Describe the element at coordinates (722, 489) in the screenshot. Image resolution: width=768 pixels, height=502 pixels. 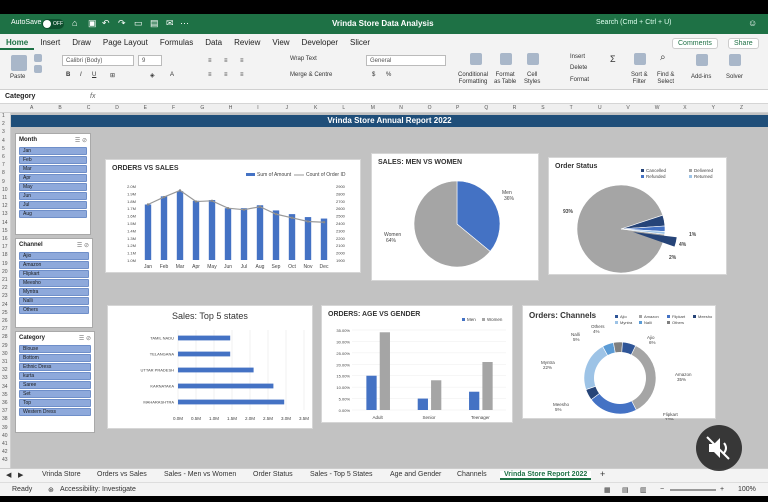
I see `zoom-in-icon: +` at that location.